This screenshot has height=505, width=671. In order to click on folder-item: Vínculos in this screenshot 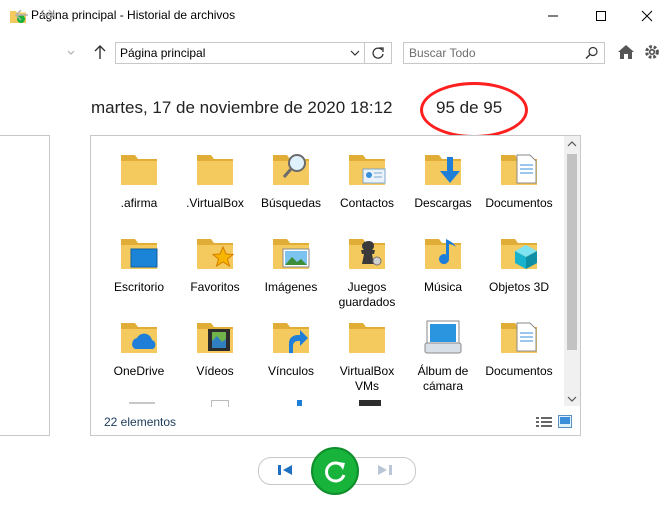, I will do `click(291, 341)`.